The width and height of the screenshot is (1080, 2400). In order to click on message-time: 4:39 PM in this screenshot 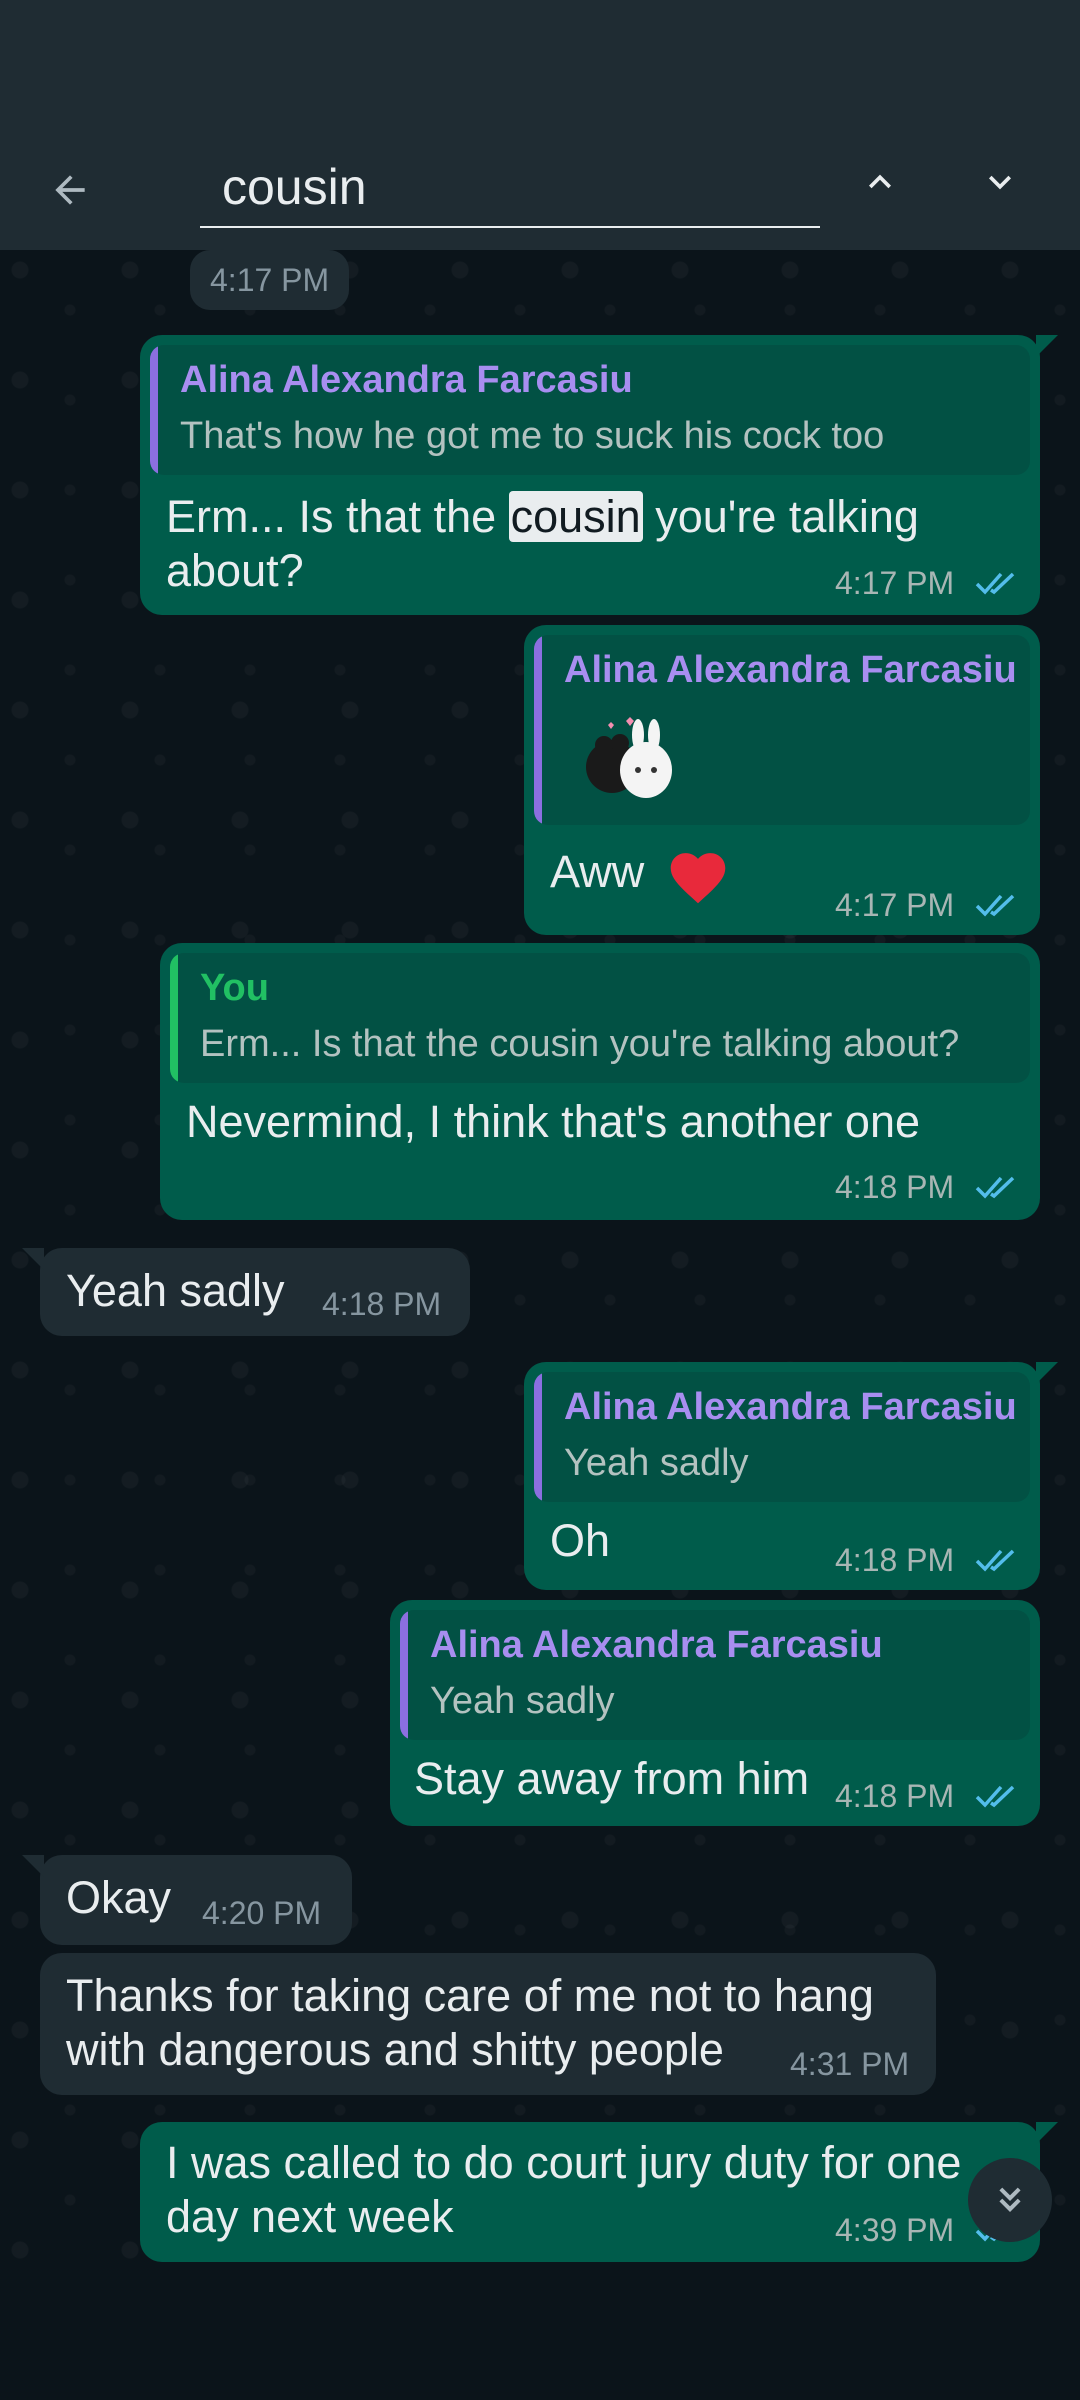, I will do `click(895, 2230)`.